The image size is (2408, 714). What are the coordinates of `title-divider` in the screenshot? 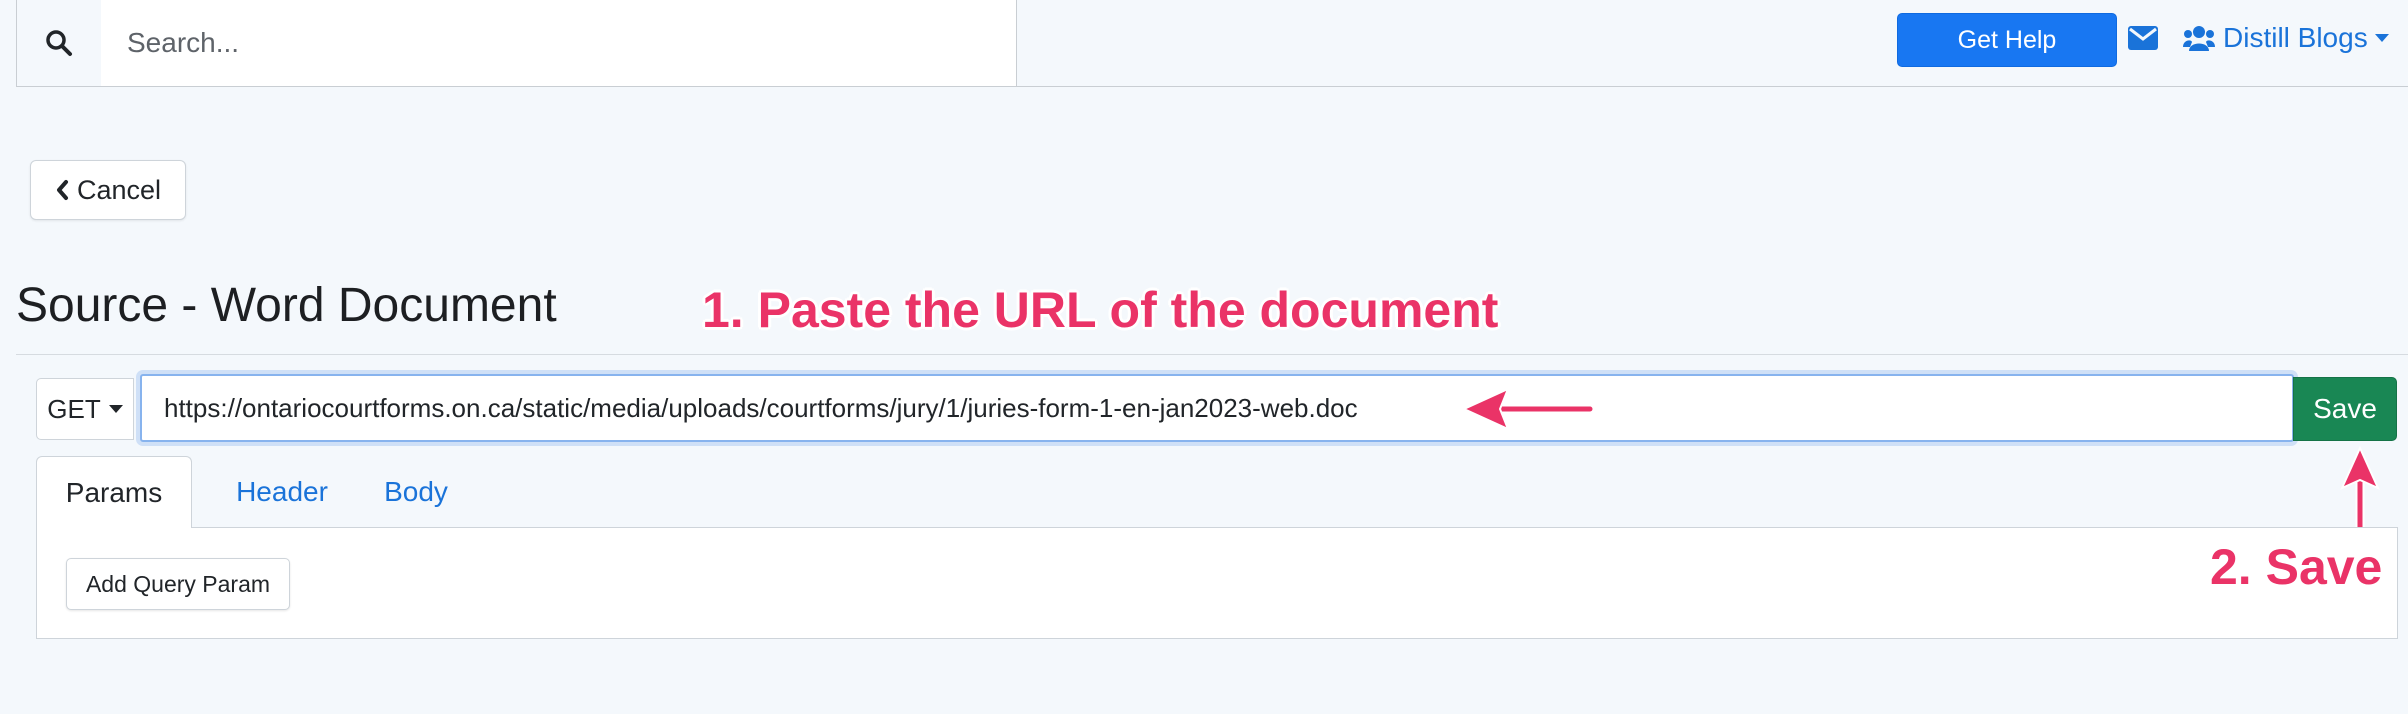 It's located at (1212, 354).